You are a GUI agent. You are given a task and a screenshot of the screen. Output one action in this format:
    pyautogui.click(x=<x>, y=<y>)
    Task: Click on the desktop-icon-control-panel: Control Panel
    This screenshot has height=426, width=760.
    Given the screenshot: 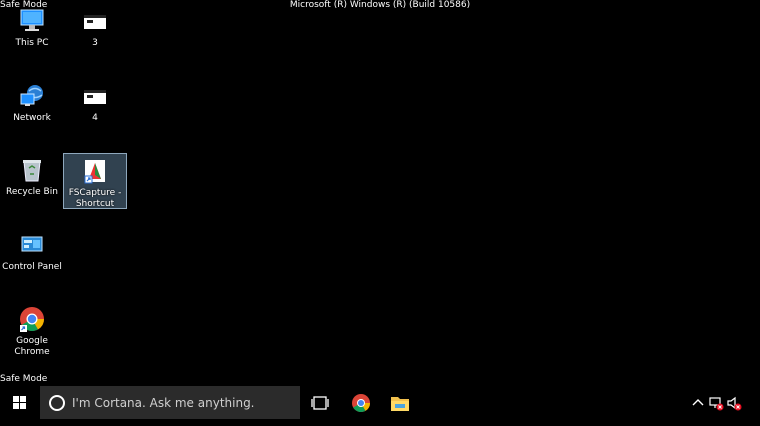 What is the action you would take?
    pyautogui.click(x=32, y=250)
    